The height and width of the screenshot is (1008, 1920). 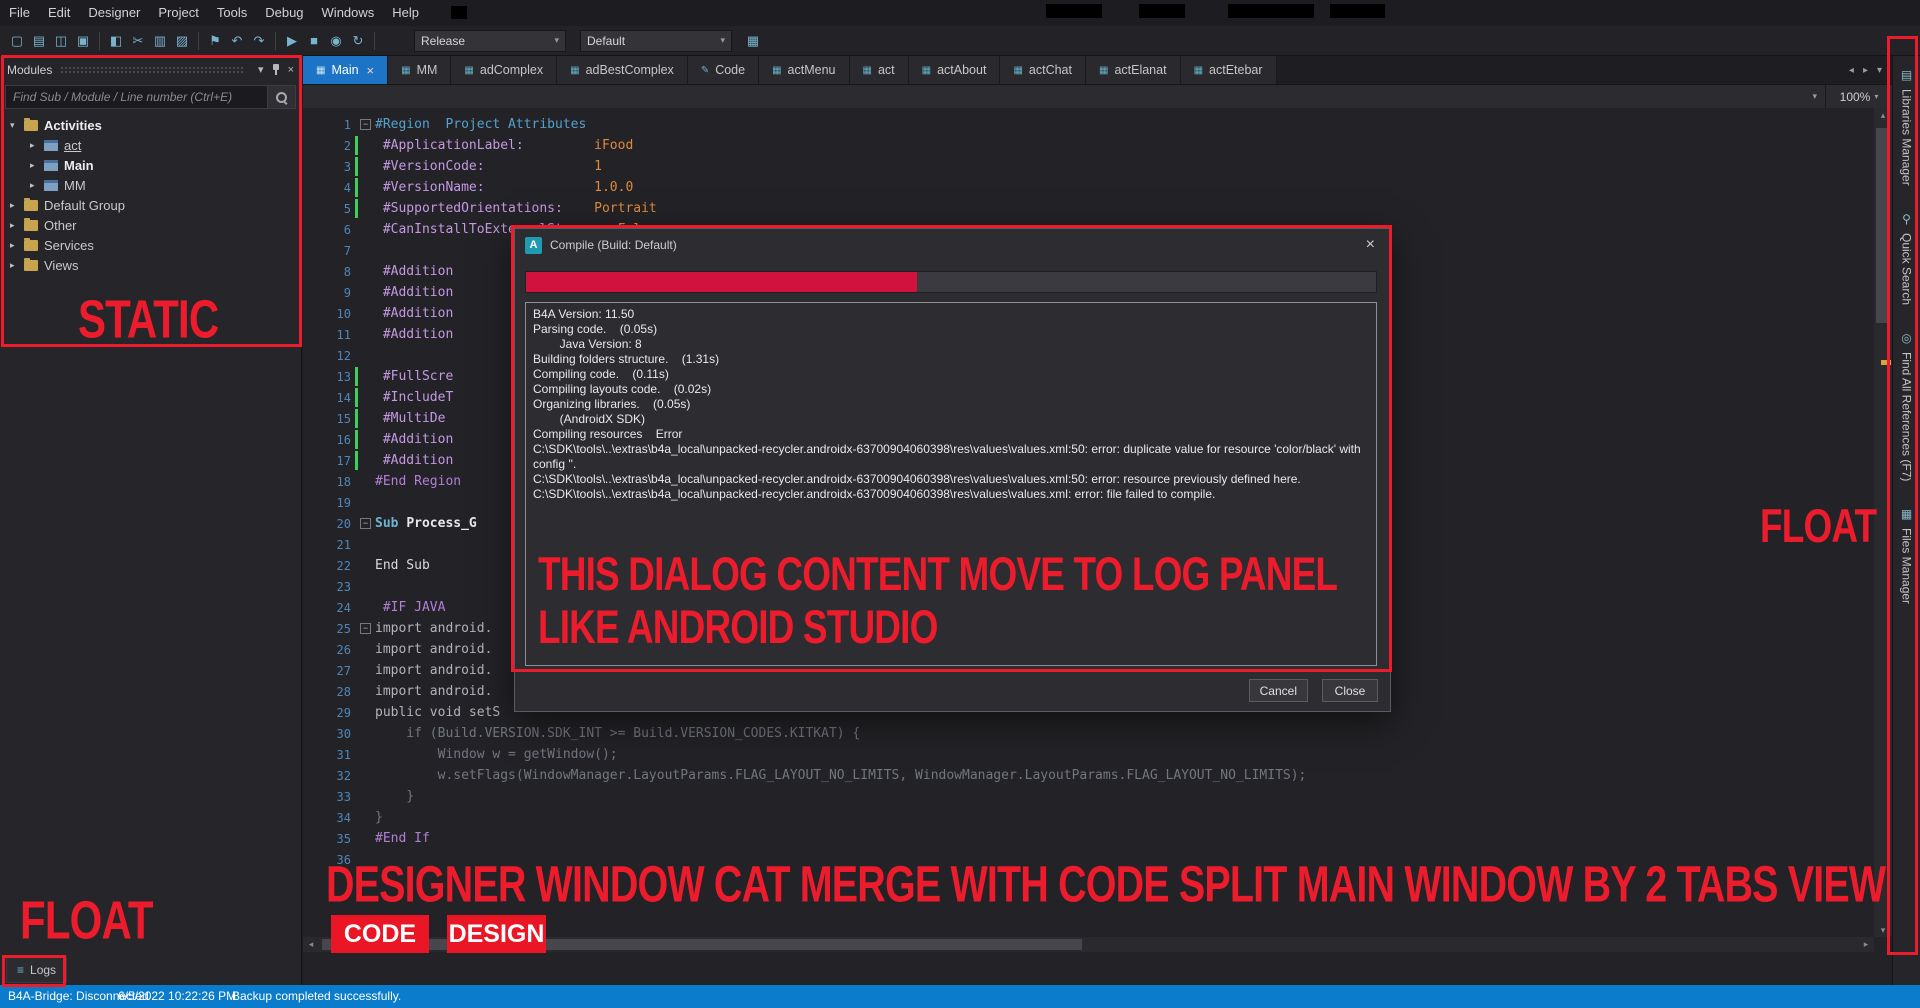 What do you see at coordinates (1883, 225) in the screenshot?
I see `vertical-scroll-thumb` at bounding box center [1883, 225].